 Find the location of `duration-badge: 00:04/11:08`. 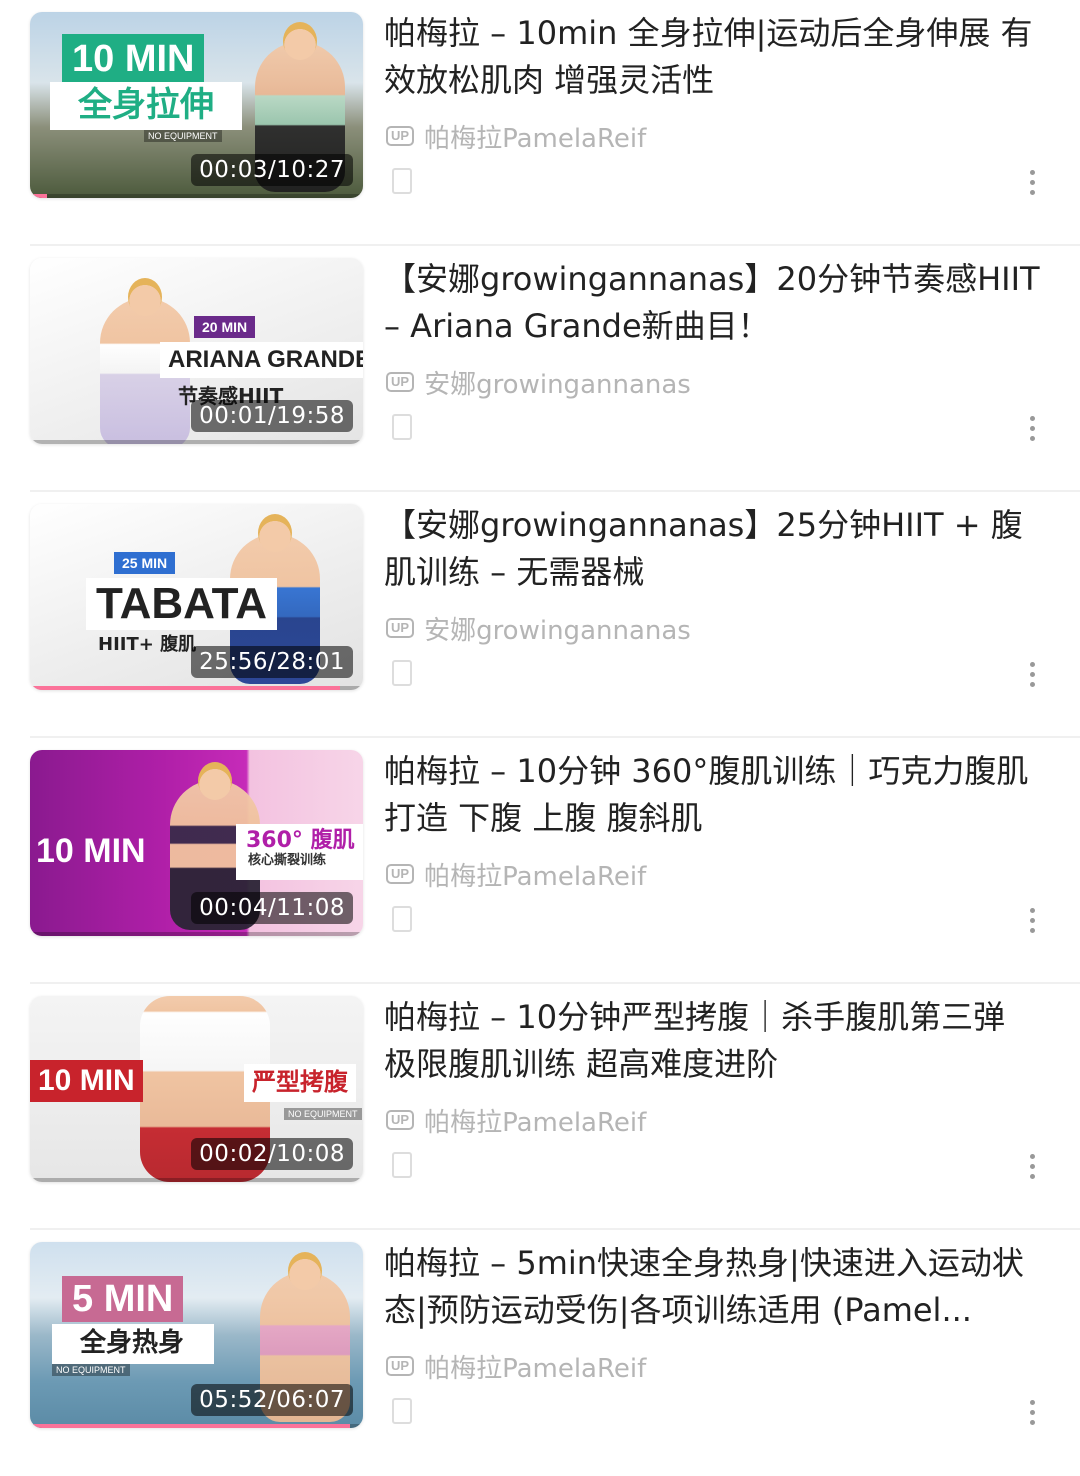

duration-badge: 00:04/11:08 is located at coordinates (272, 908).